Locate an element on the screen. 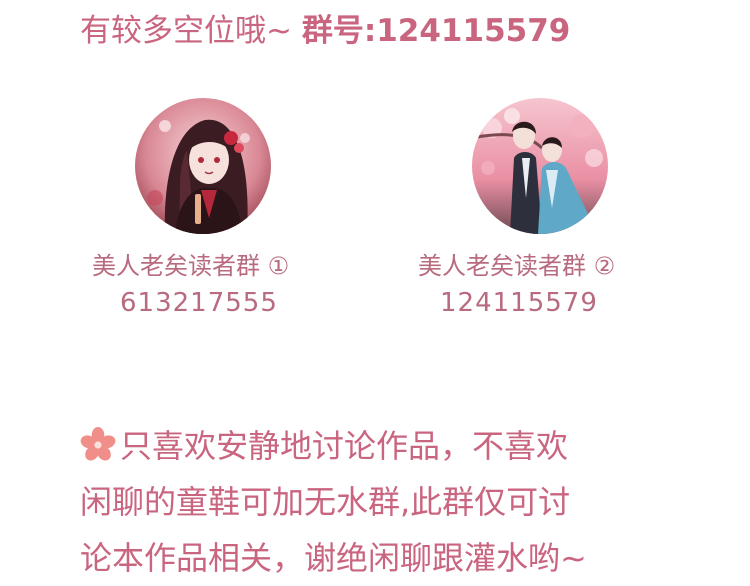 The height and width of the screenshot is (586, 750). cherry-blossom-icon is located at coordinates (98, 444).